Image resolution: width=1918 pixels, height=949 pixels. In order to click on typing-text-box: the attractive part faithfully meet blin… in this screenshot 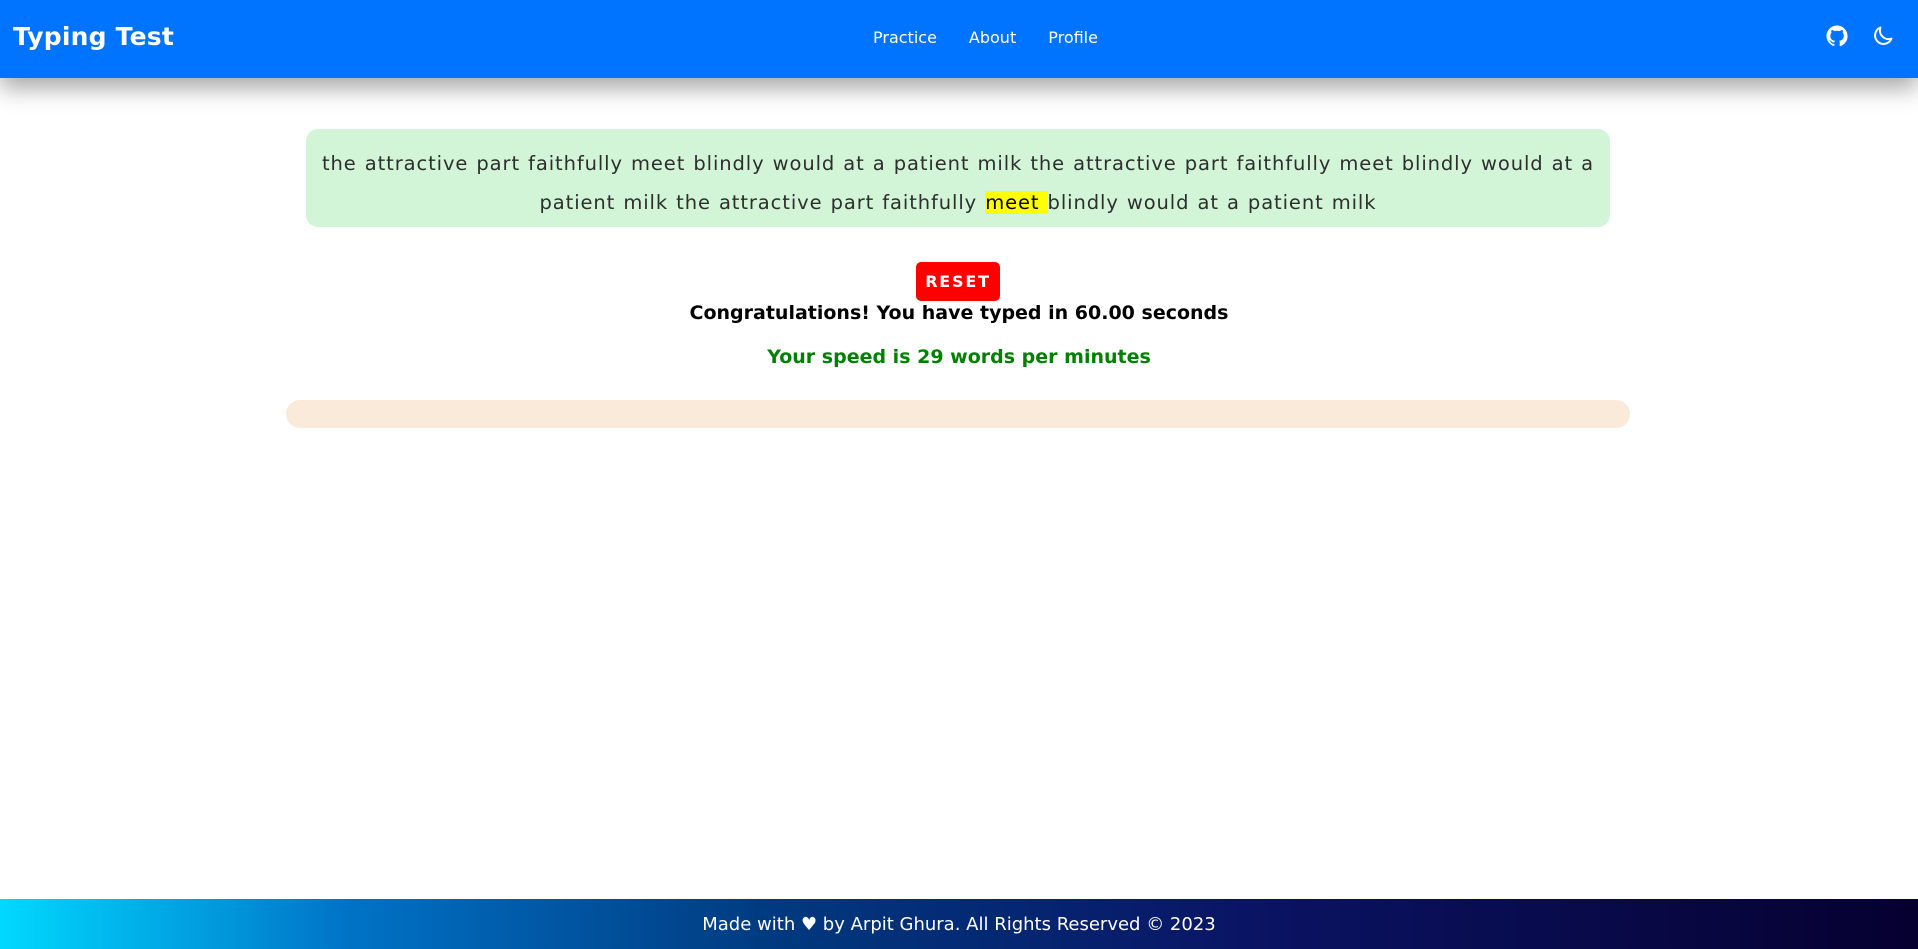, I will do `click(958, 178)`.